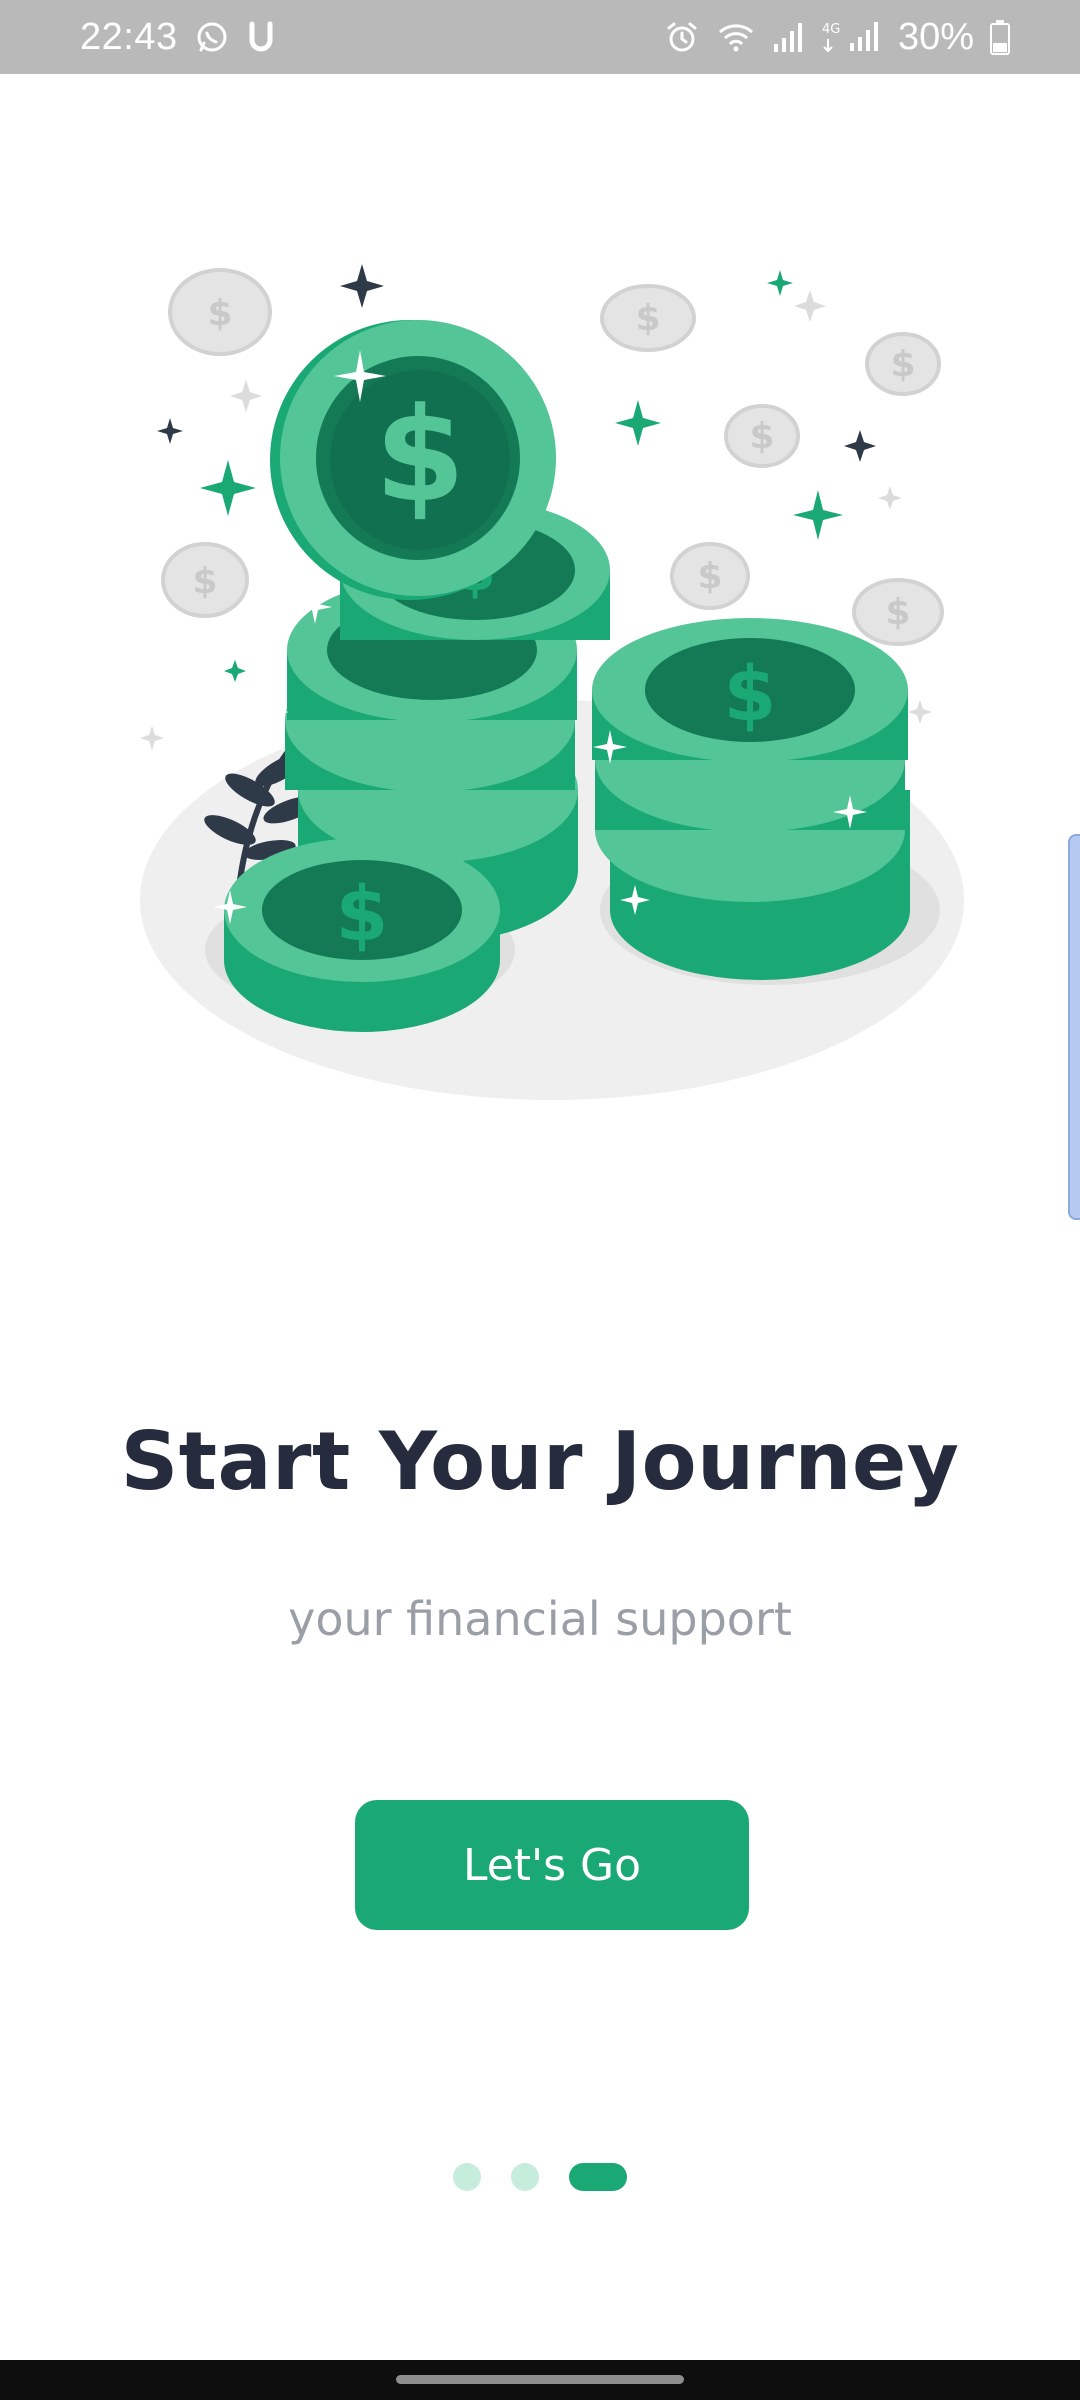  Describe the element at coordinates (540, 37) in the screenshot. I see `status-bar: 22:43 4G 30%` at that location.